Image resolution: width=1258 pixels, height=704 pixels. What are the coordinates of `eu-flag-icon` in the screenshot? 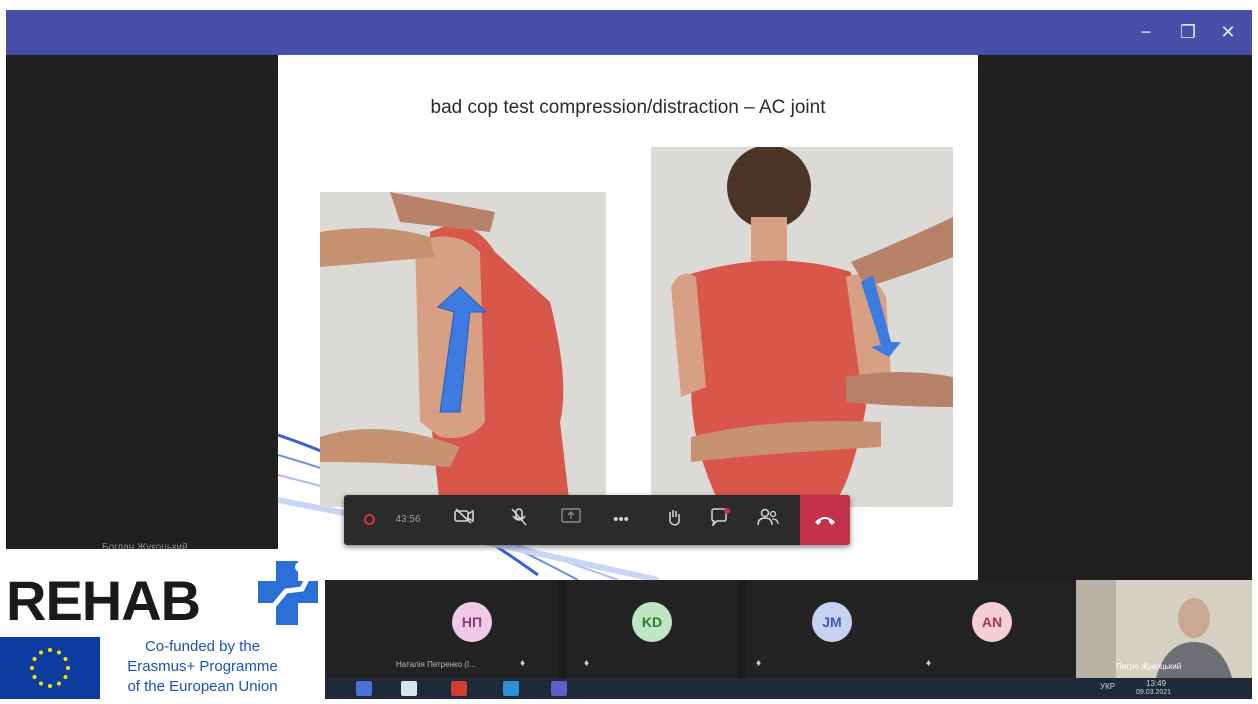 It's located at (50, 668).